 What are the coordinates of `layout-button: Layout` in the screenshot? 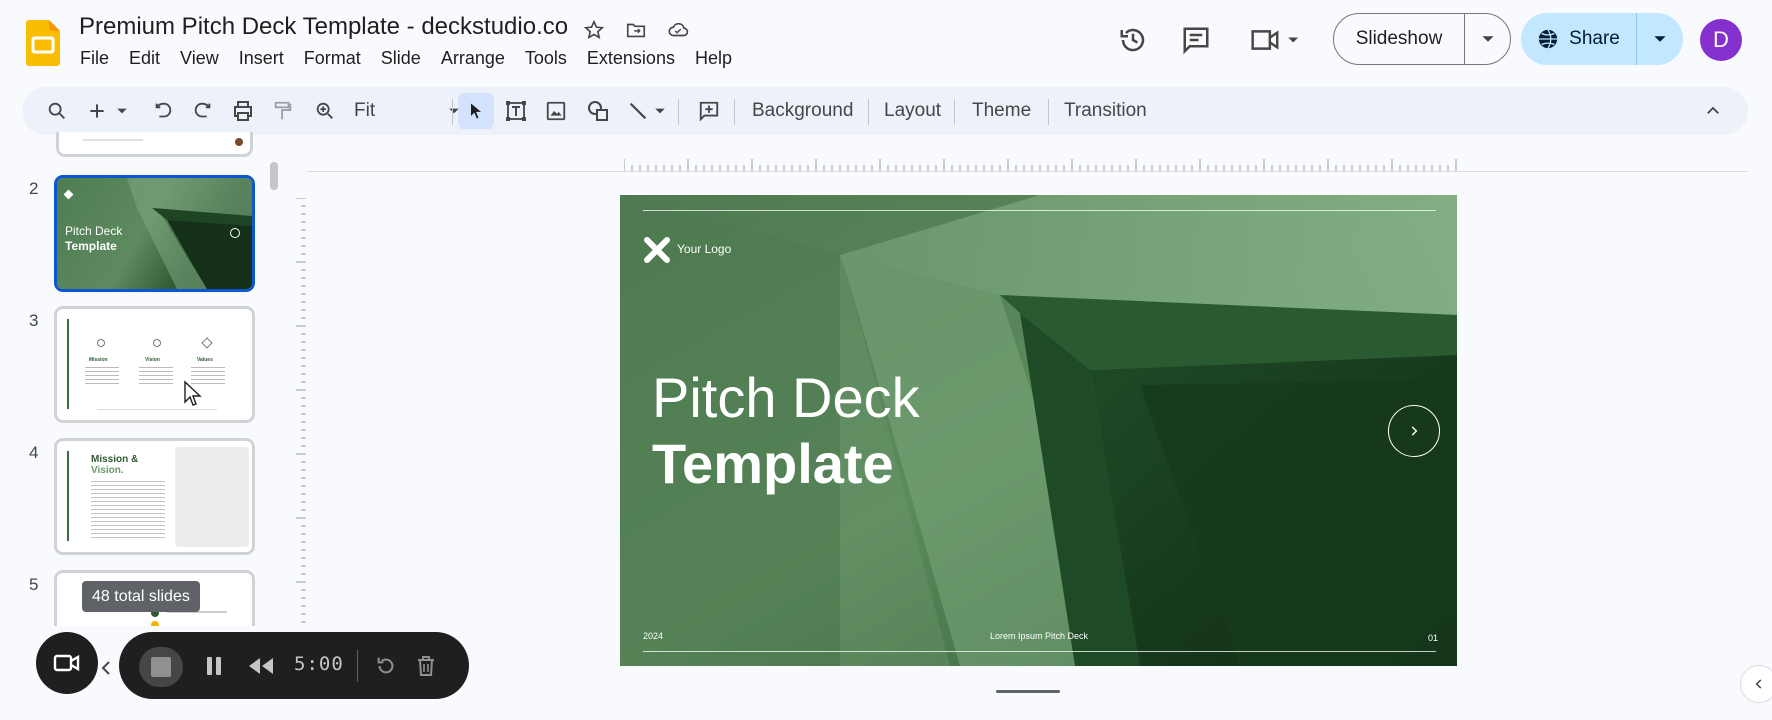 It's located at (912, 111).